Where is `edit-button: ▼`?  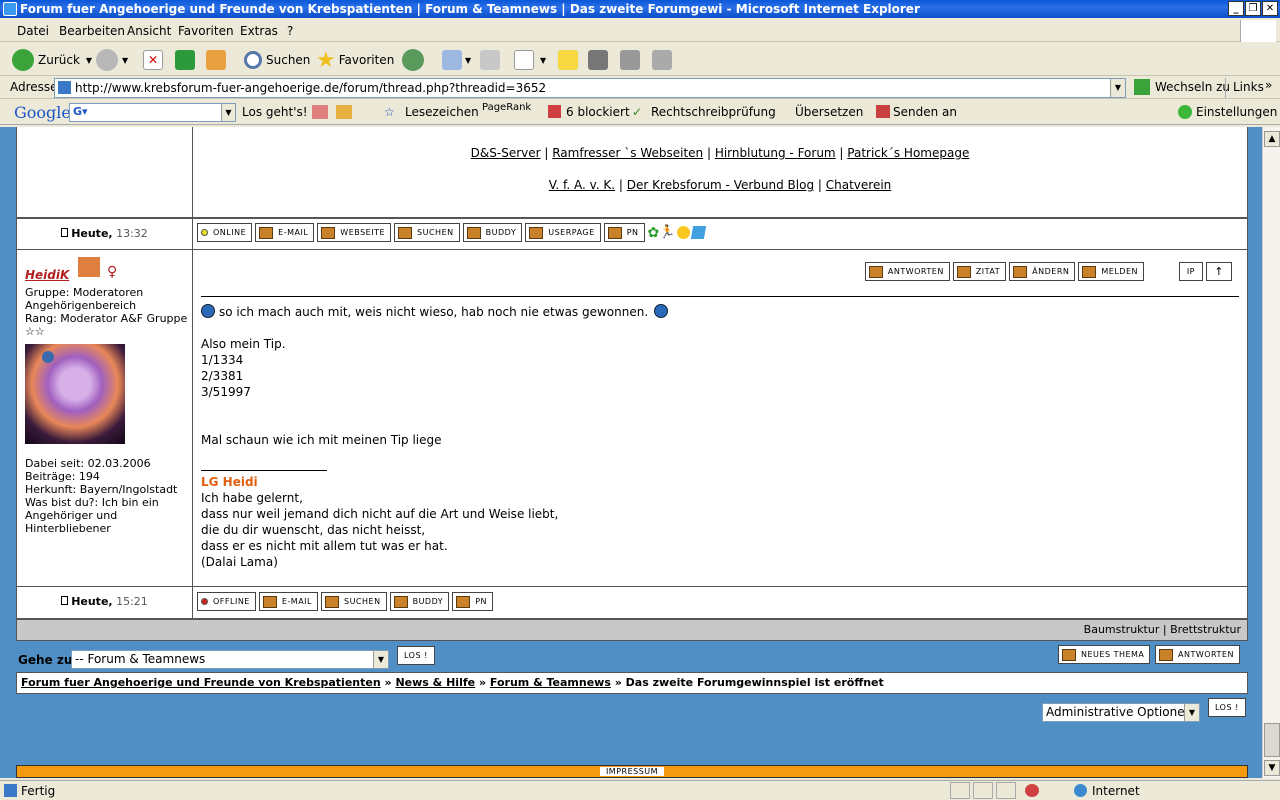
edit-button: ▼ is located at coordinates (530, 60).